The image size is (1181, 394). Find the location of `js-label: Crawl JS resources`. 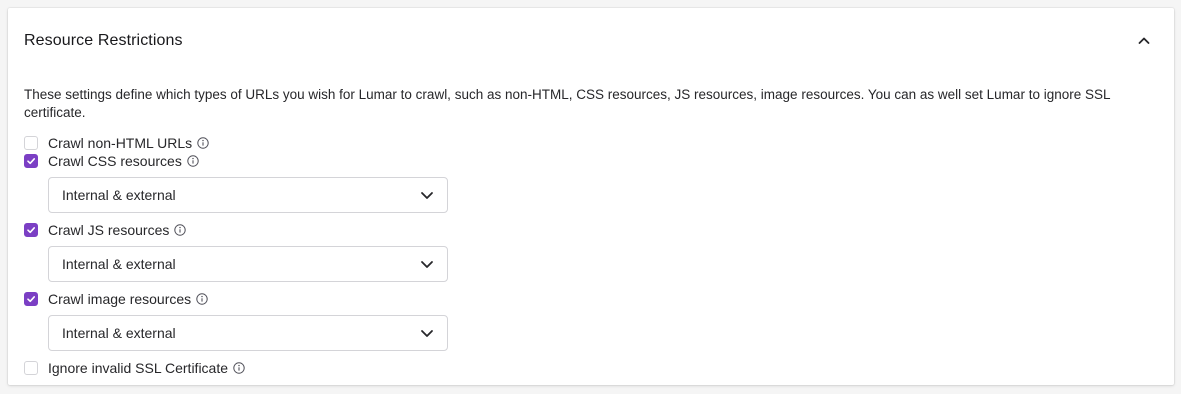

js-label: Crawl JS resources is located at coordinates (109, 229).